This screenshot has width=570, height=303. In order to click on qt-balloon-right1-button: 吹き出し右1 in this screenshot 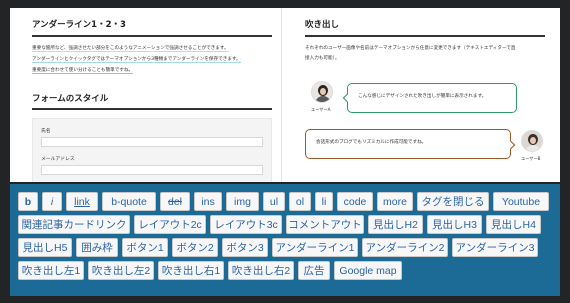, I will do `click(191, 270)`.